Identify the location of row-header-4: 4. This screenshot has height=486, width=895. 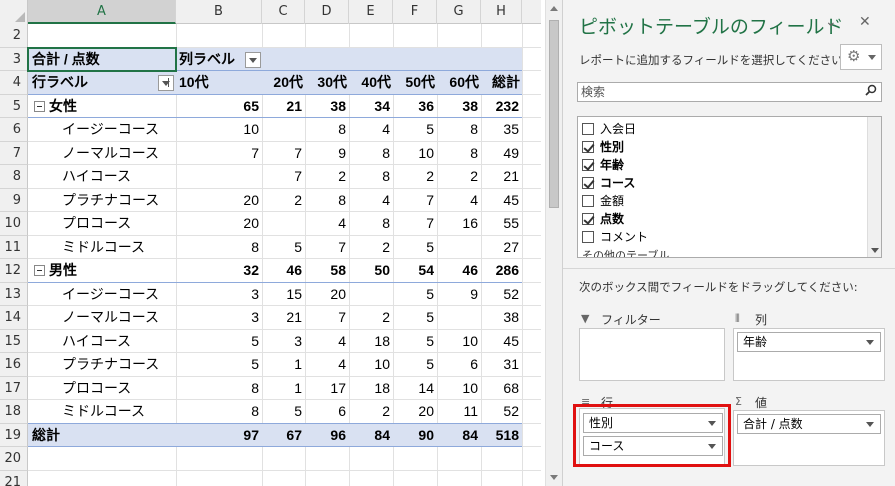
(14, 83).